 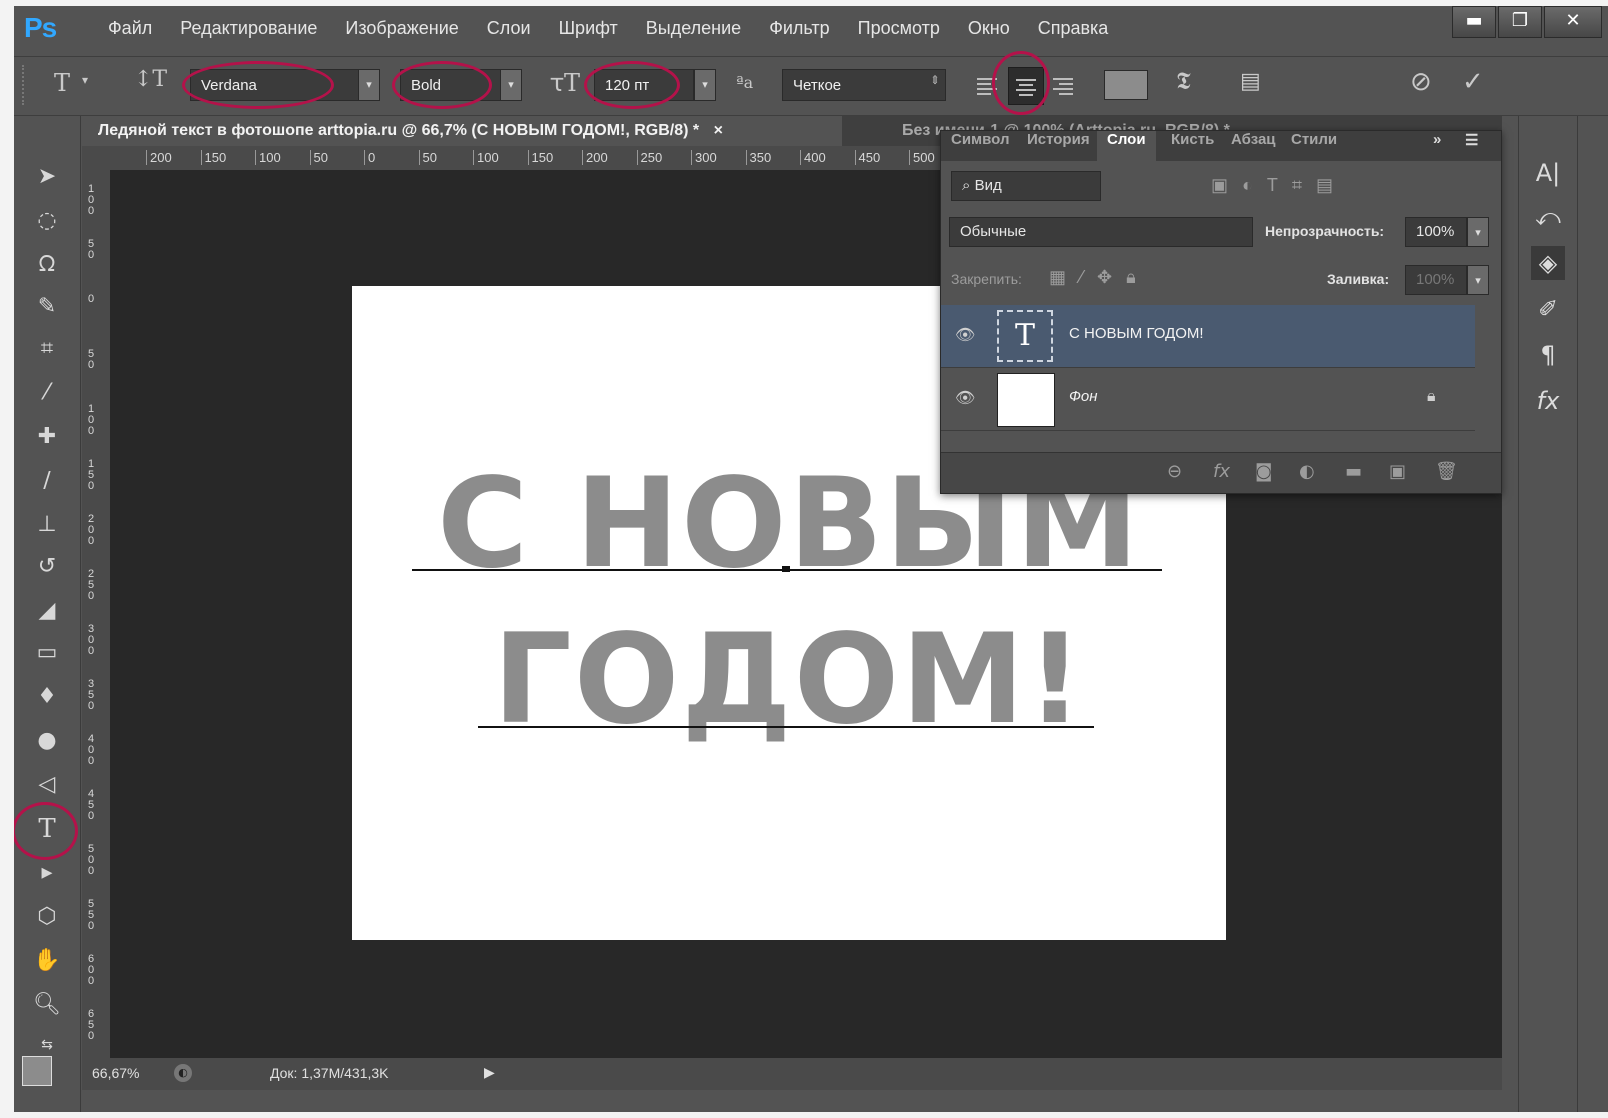 What do you see at coordinates (1307, 471) in the screenshot?
I see `adjustment-layer-icon: ◐` at bounding box center [1307, 471].